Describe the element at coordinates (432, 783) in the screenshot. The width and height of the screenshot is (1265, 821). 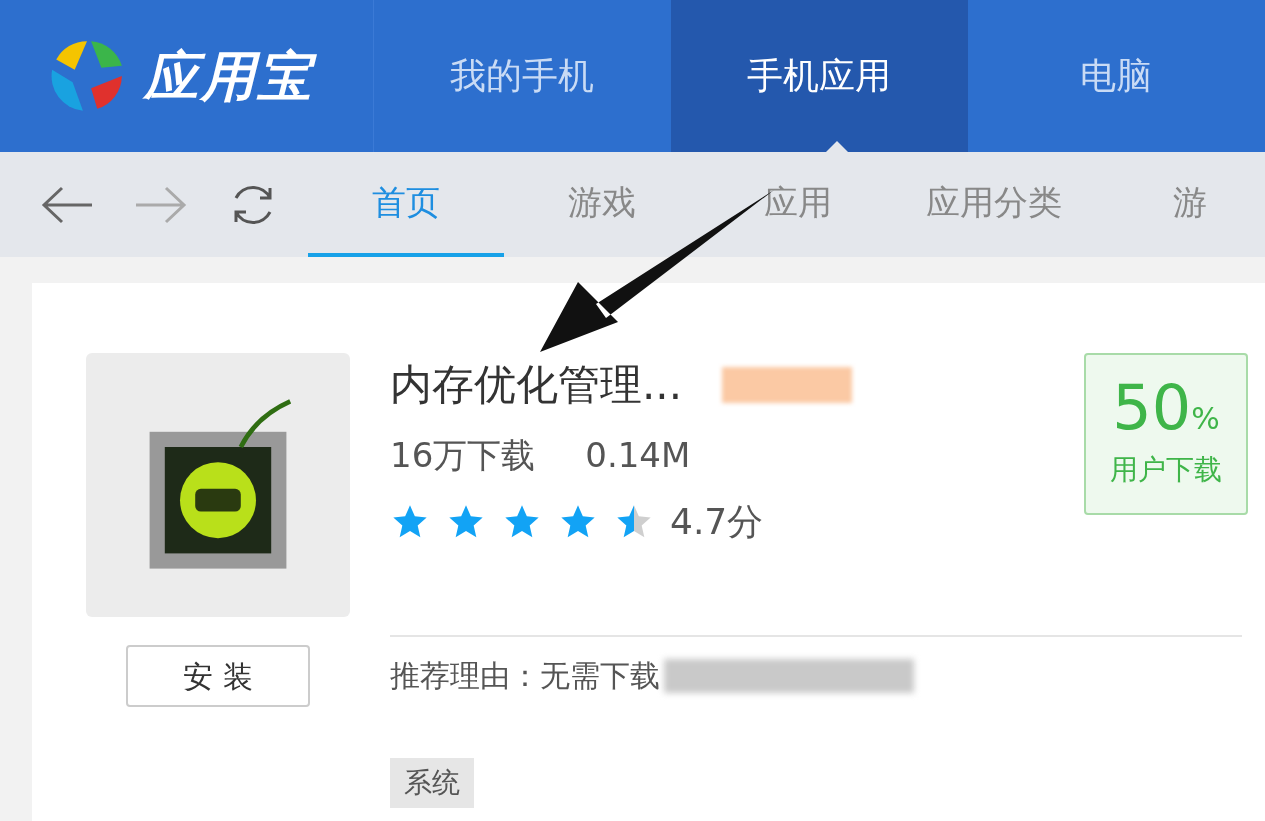
I see `category-tag: 系统` at that location.